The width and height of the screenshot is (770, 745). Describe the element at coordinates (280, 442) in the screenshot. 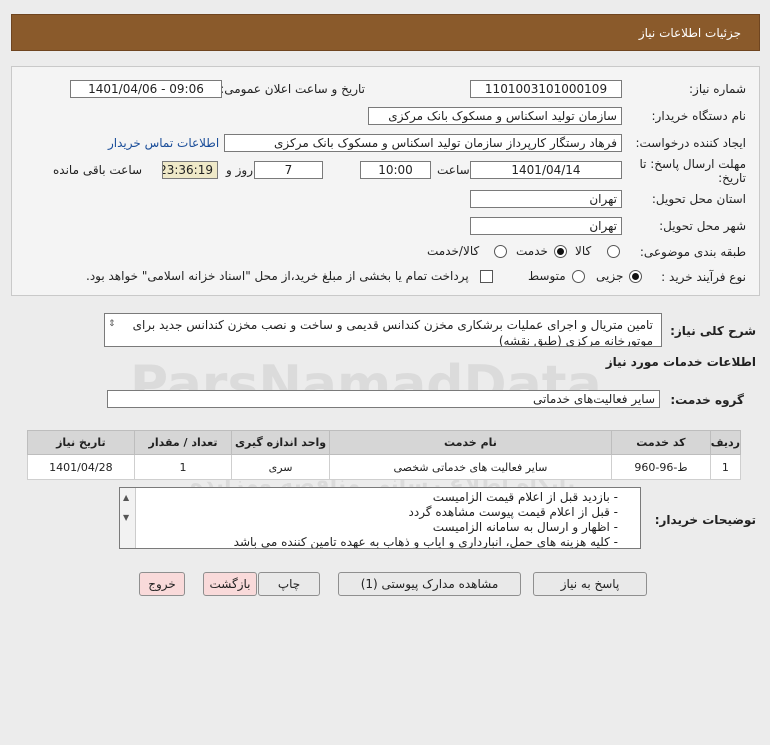

I see `col-unit: واحد اندازه گیری` at that location.